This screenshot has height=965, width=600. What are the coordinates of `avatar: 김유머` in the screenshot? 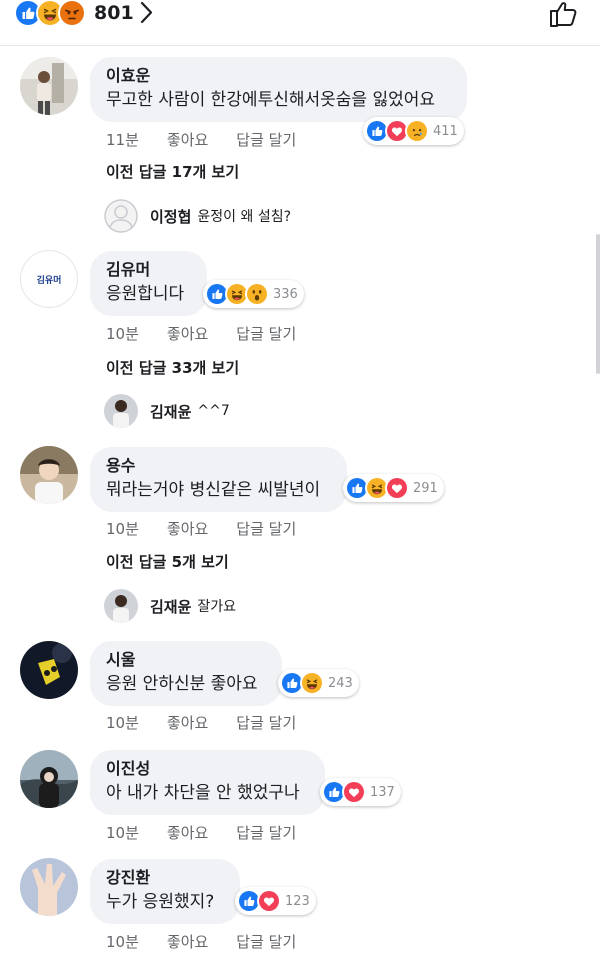 It's located at (49, 279).